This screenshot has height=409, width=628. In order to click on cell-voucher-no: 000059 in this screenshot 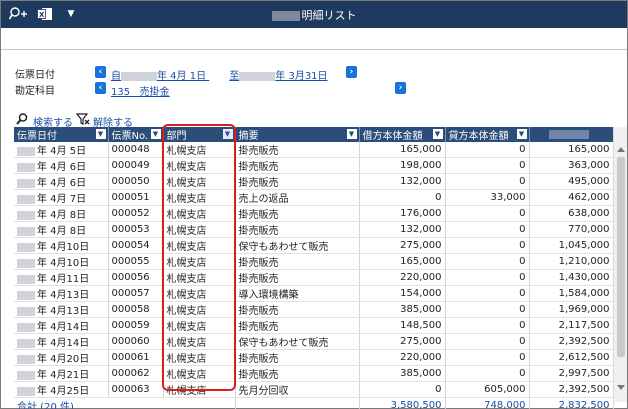, I will do `click(136, 325)`.